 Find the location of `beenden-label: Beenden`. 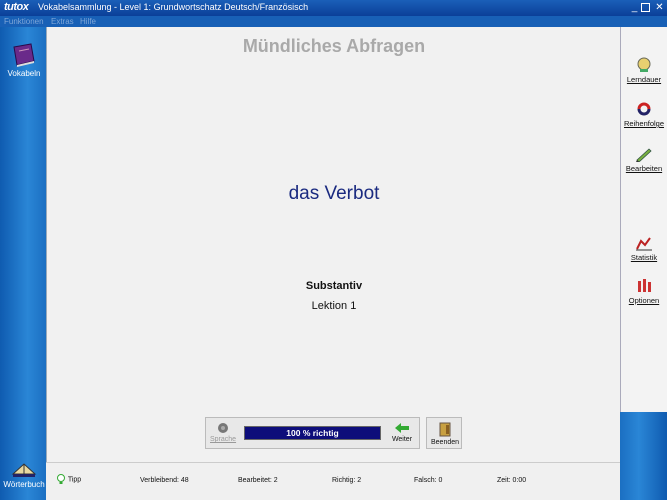

beenden-label: Beenden is located at coordinates (445, 442).